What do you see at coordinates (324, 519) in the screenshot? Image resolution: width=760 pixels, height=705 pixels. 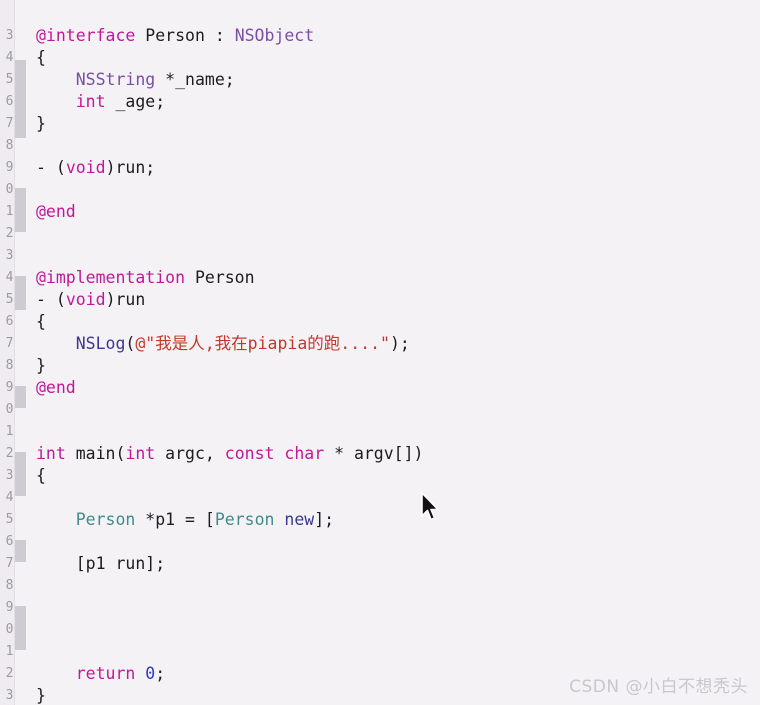 I see `code-token: ];` at bounding box center [324, 519].